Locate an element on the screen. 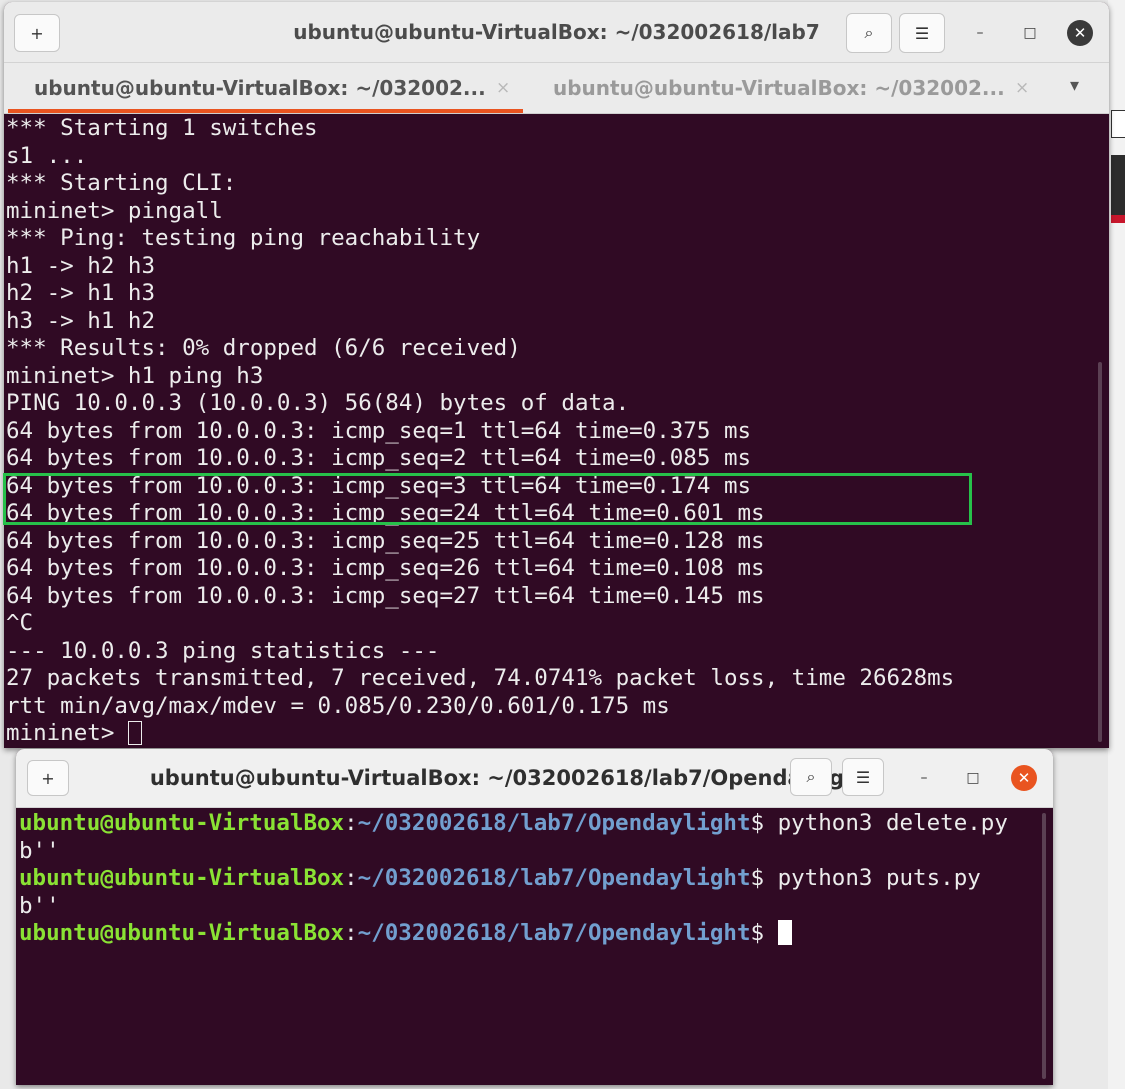 This screenshot has width=1125, height=1089. terminal-line: *** Ping: testing ping reachability is located at coordinates (243, 238).